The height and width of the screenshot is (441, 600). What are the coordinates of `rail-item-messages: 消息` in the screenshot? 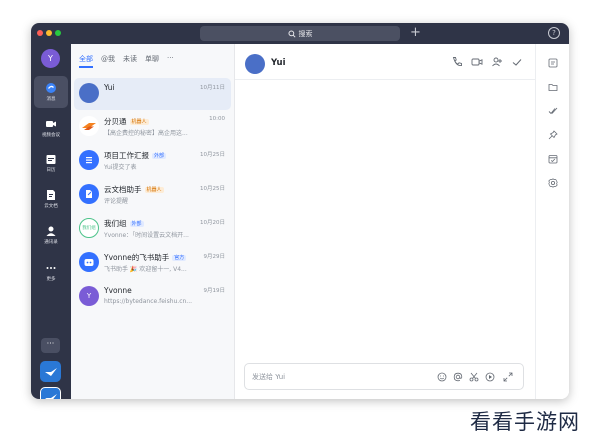 It's located at (51, 92).